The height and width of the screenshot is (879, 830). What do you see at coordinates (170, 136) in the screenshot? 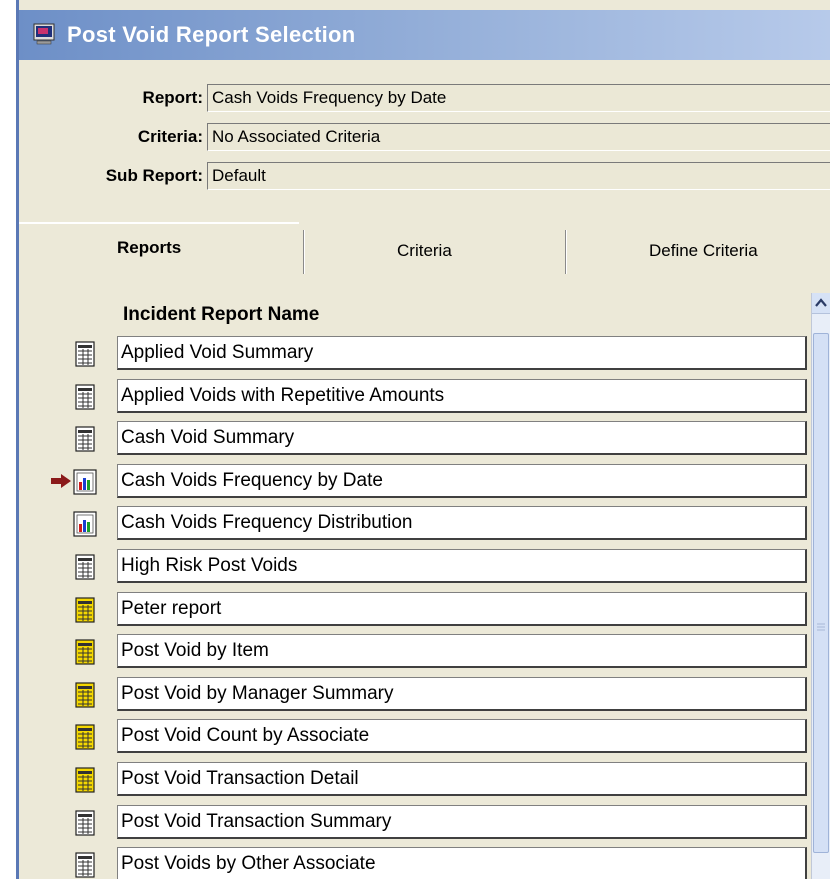
I see `criteria-label: Criteria:` at bounding box center [170, 136].